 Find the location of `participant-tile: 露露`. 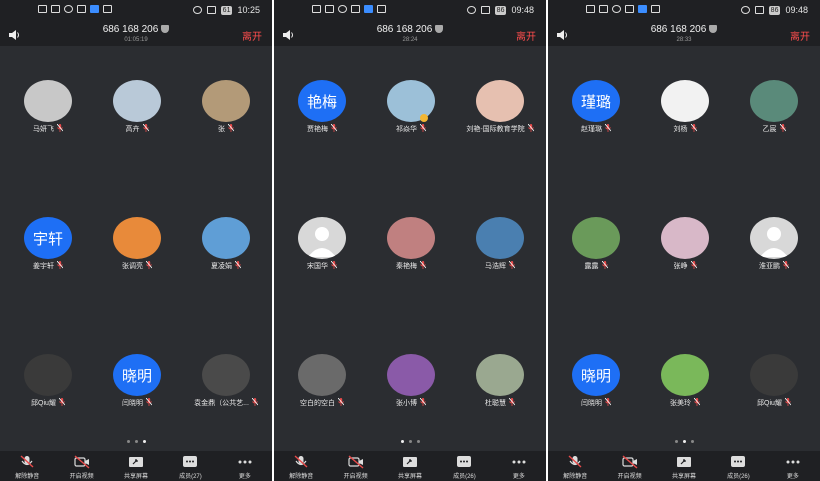

participant-tile: 露露 is located at coordinates (596, 244).